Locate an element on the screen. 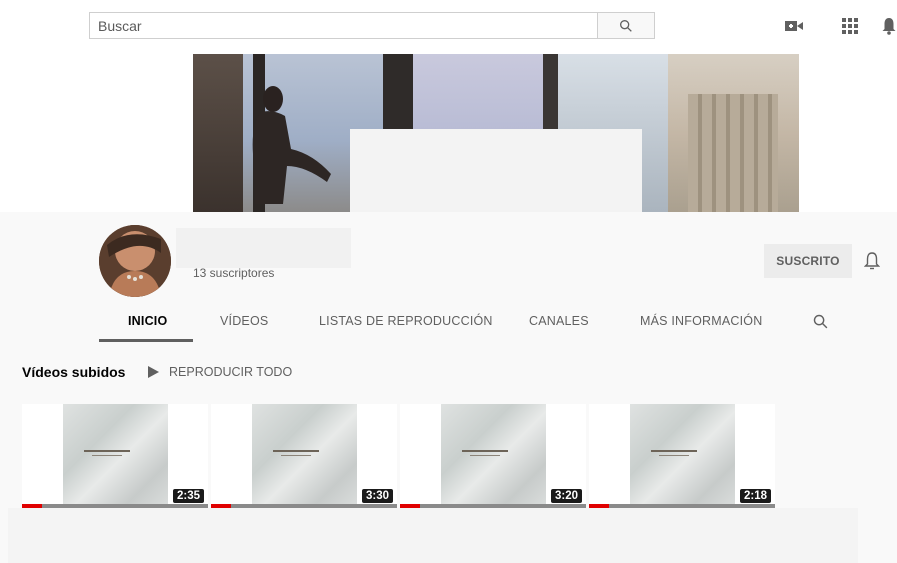  tab-about: MÁS INFORMACIÓN is located at coordinates (701, 321).